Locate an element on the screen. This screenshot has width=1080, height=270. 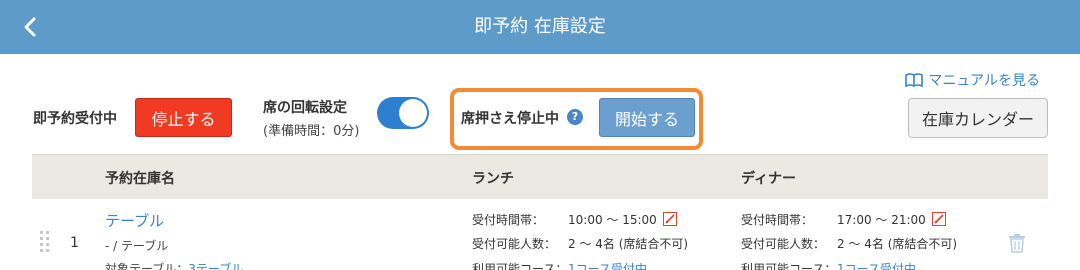
rotation-toggle is located at coordinates (403, 113).